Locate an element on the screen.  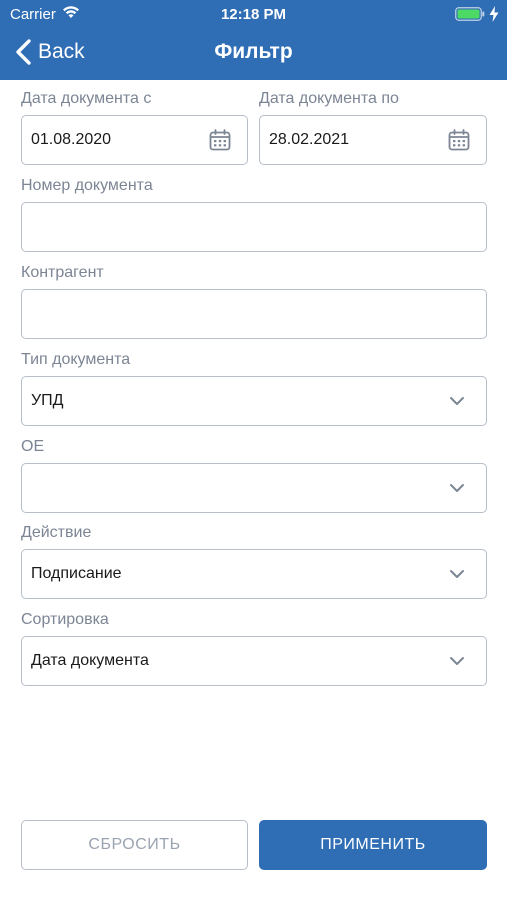
counterparty-input is located at coordinates (254, 314).